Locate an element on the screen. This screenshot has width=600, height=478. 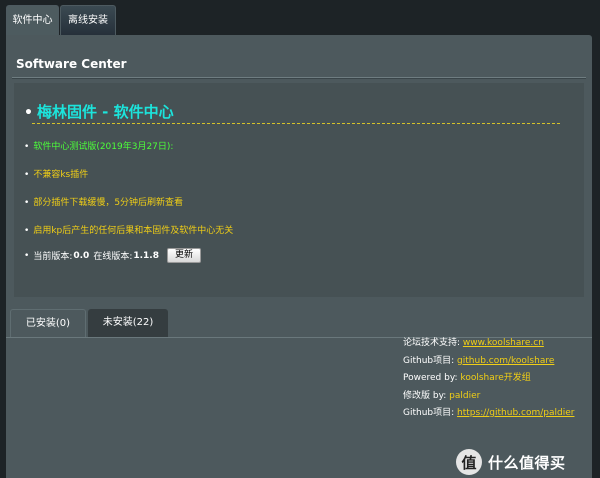
github-row: Github项目: github.com/koolshare is located at coordinates (488, 362).